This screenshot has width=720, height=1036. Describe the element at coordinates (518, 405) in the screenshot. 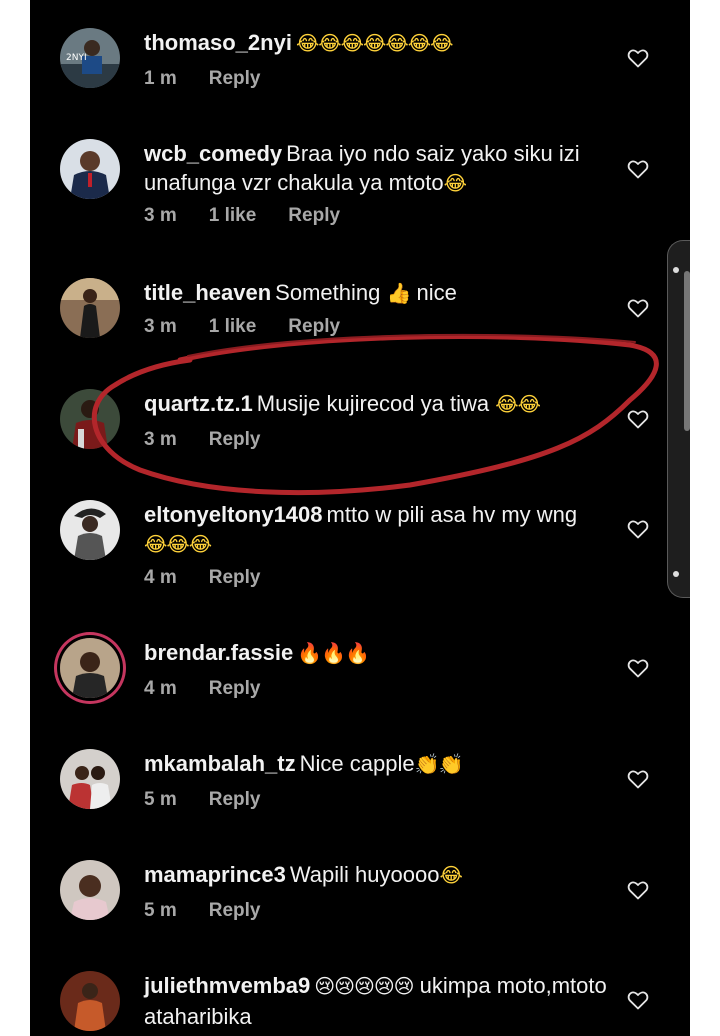

I see `laughing-emoji-icon: 😂😂` at that location.